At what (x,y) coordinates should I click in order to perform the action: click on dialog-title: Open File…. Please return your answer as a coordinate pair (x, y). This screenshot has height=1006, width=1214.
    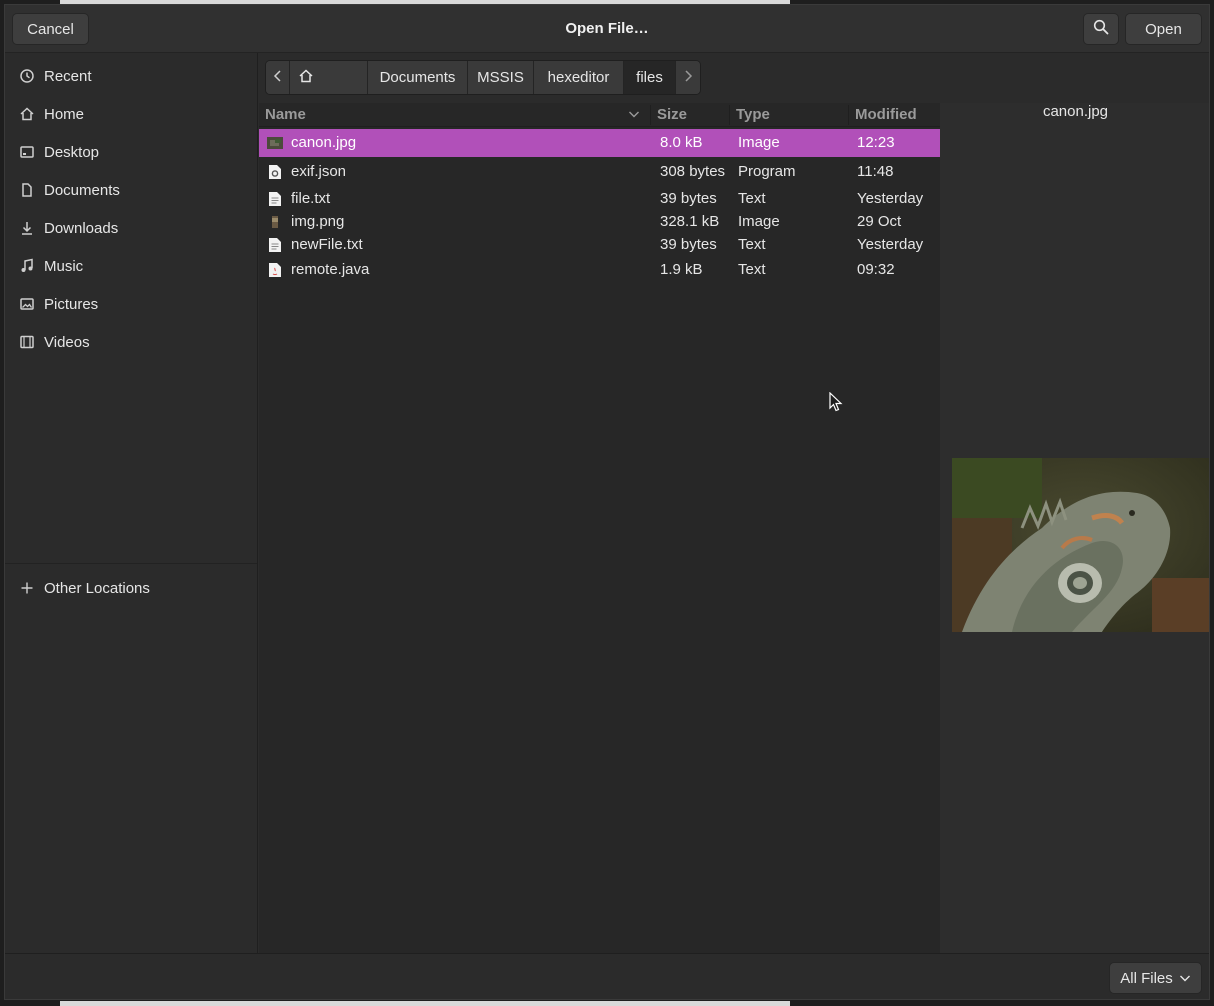
    Looking at the image, I should click on (607, 28).